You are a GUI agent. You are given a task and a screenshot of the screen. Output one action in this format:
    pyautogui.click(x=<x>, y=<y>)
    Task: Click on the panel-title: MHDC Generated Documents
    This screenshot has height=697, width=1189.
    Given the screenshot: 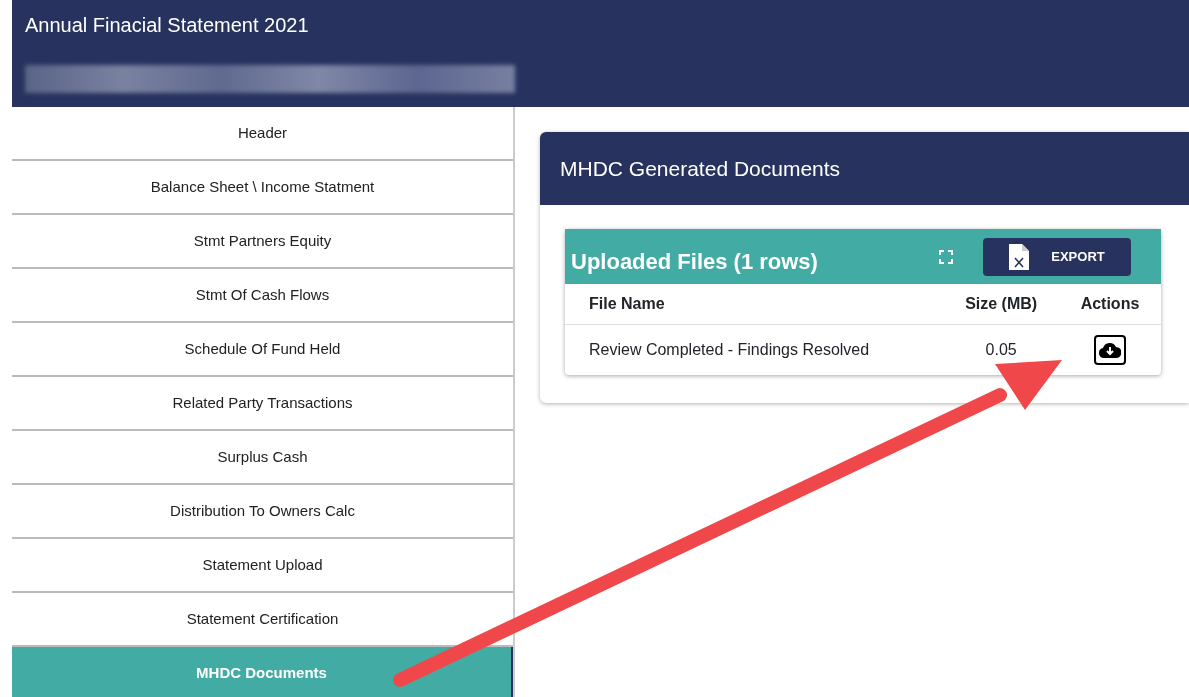 What is the action you would take?
    pyautogui.click(x=864, y=168)
    